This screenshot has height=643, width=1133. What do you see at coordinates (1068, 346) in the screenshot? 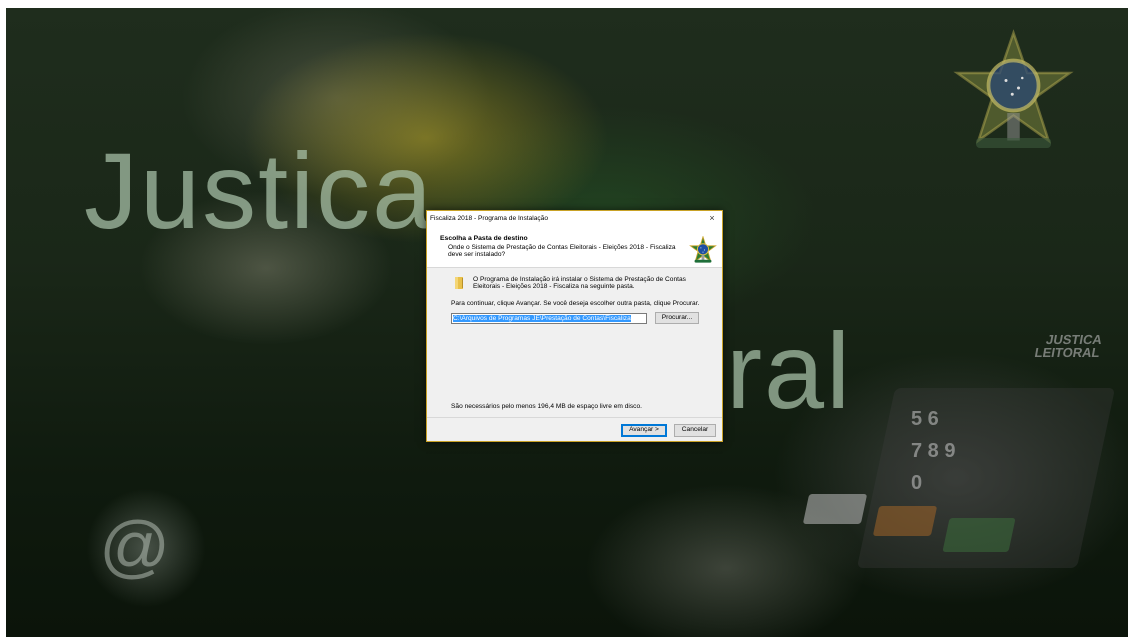
I see `justica-eleitoral-stamp: JUSTICA LEITORAL` at bounding box center [1068, 346].